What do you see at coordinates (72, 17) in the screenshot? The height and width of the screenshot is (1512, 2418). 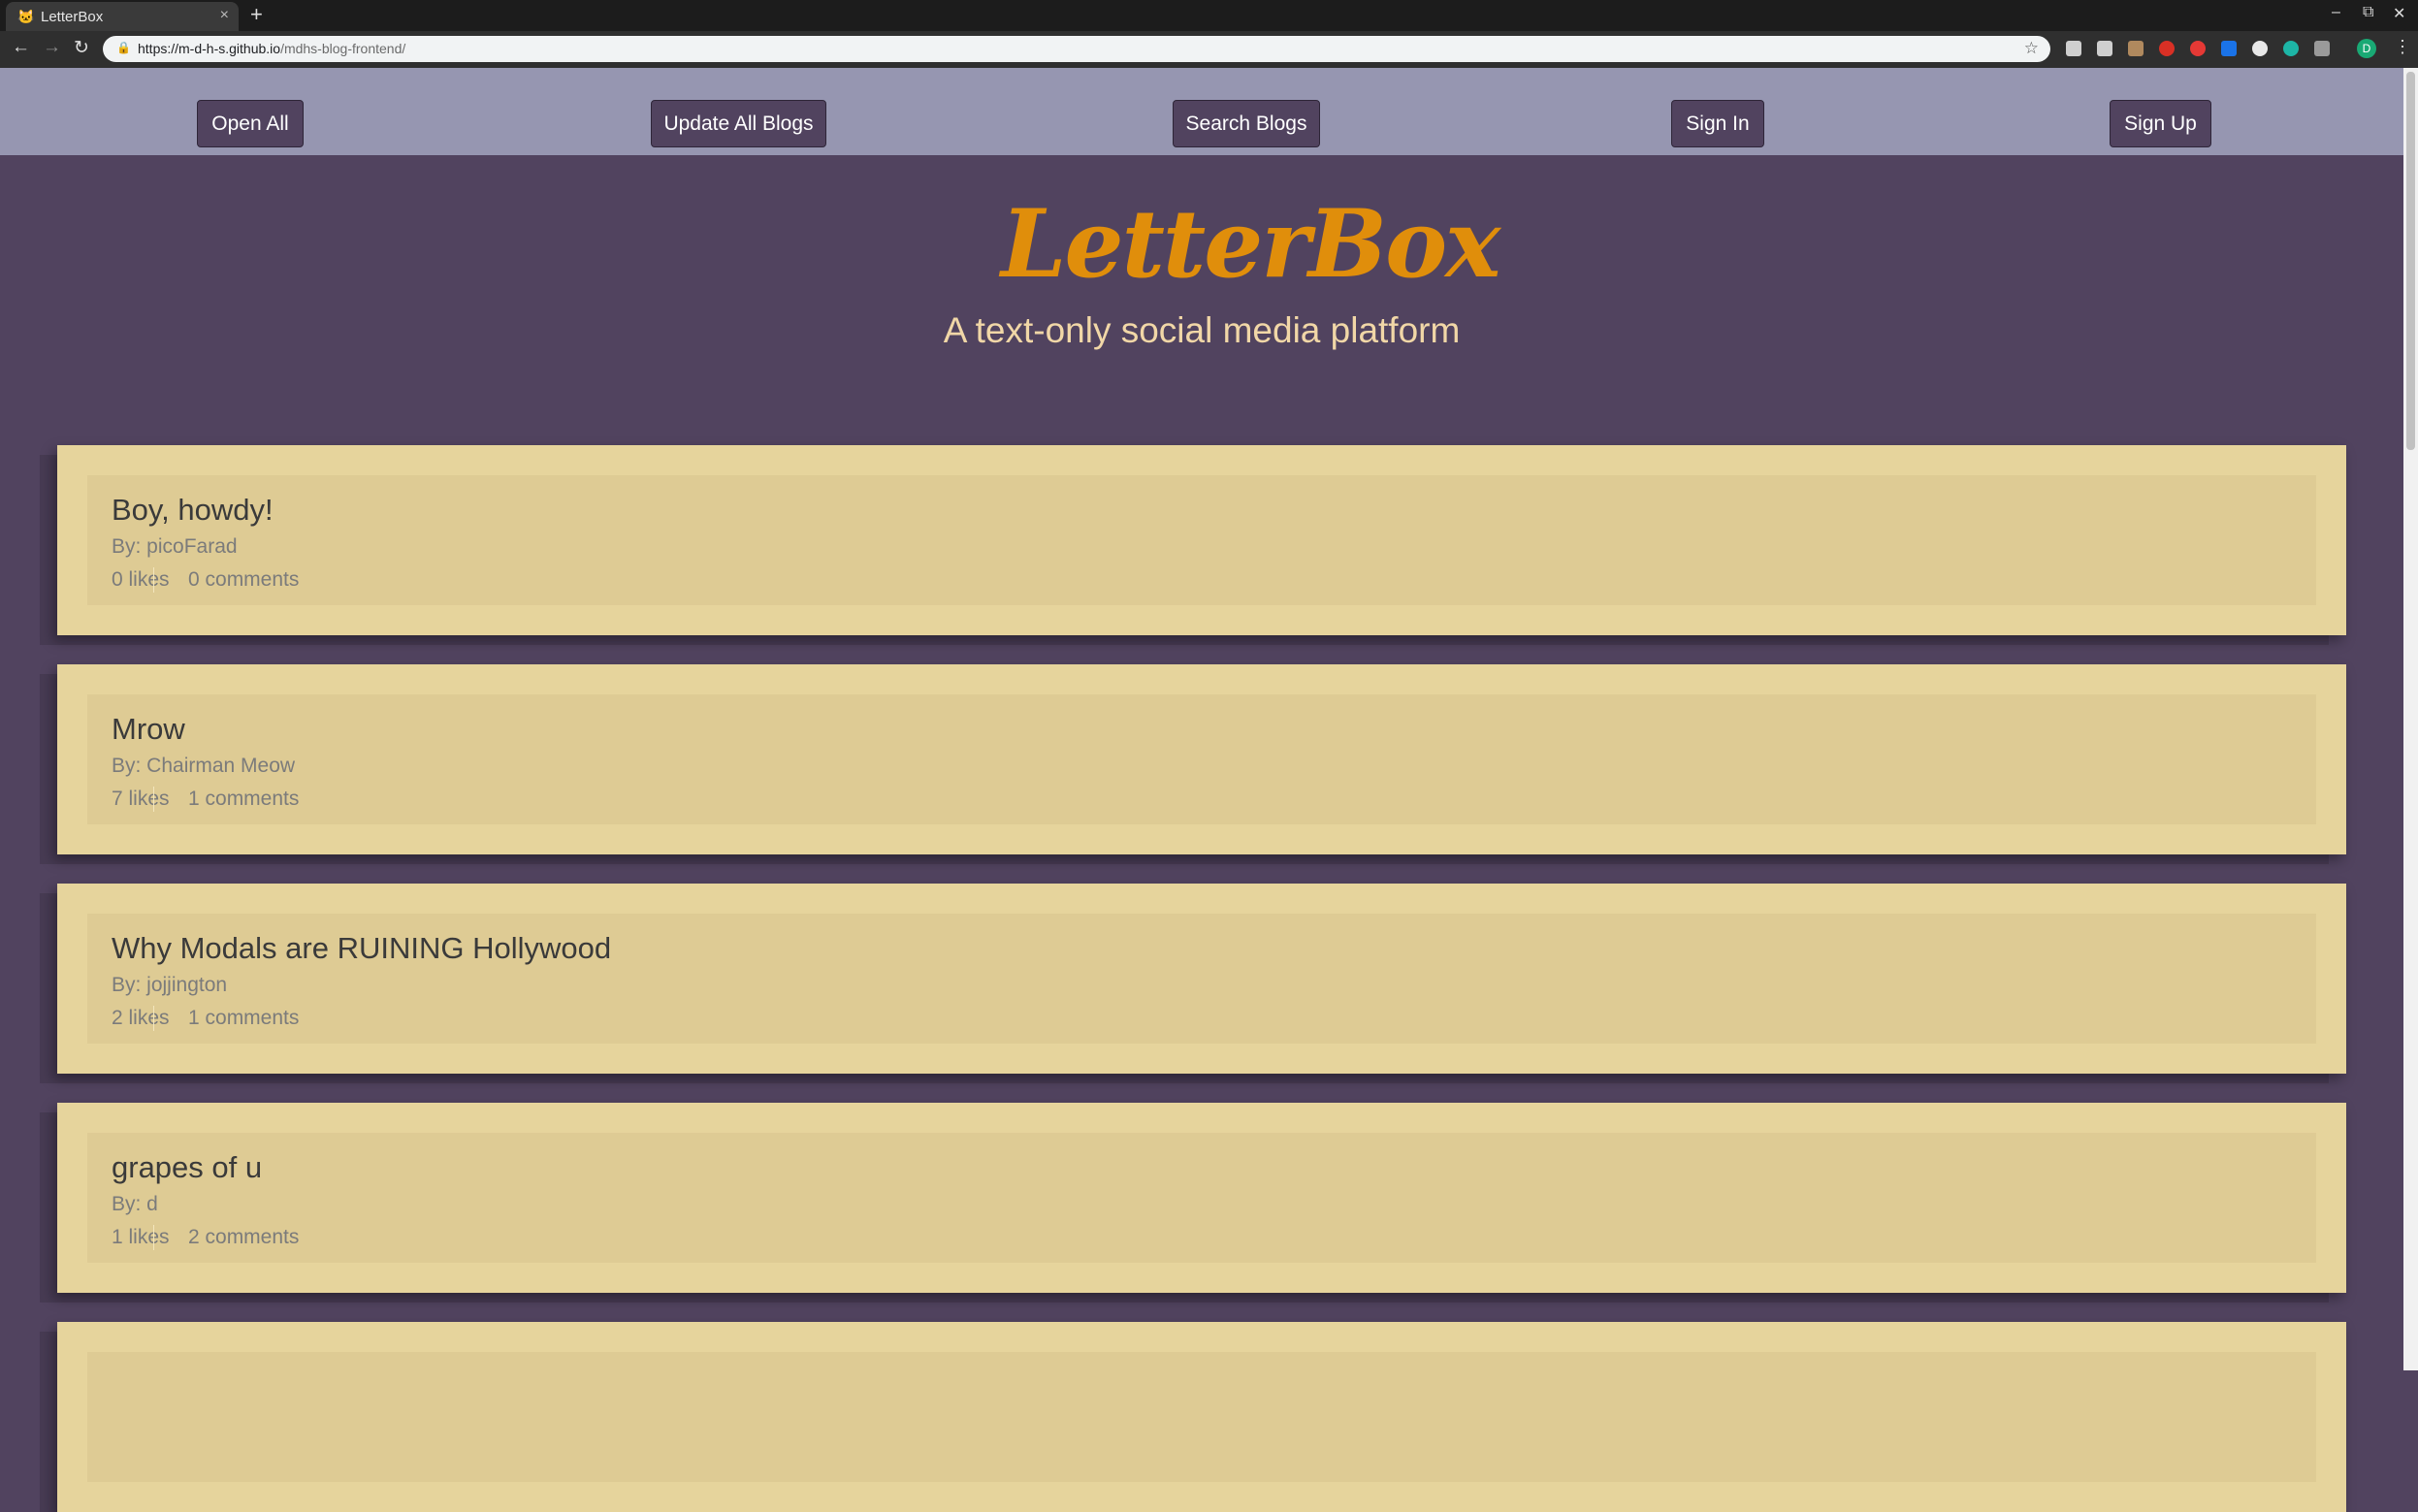 I see `tab-title: LetterBox` at bounding box center [72, 17].